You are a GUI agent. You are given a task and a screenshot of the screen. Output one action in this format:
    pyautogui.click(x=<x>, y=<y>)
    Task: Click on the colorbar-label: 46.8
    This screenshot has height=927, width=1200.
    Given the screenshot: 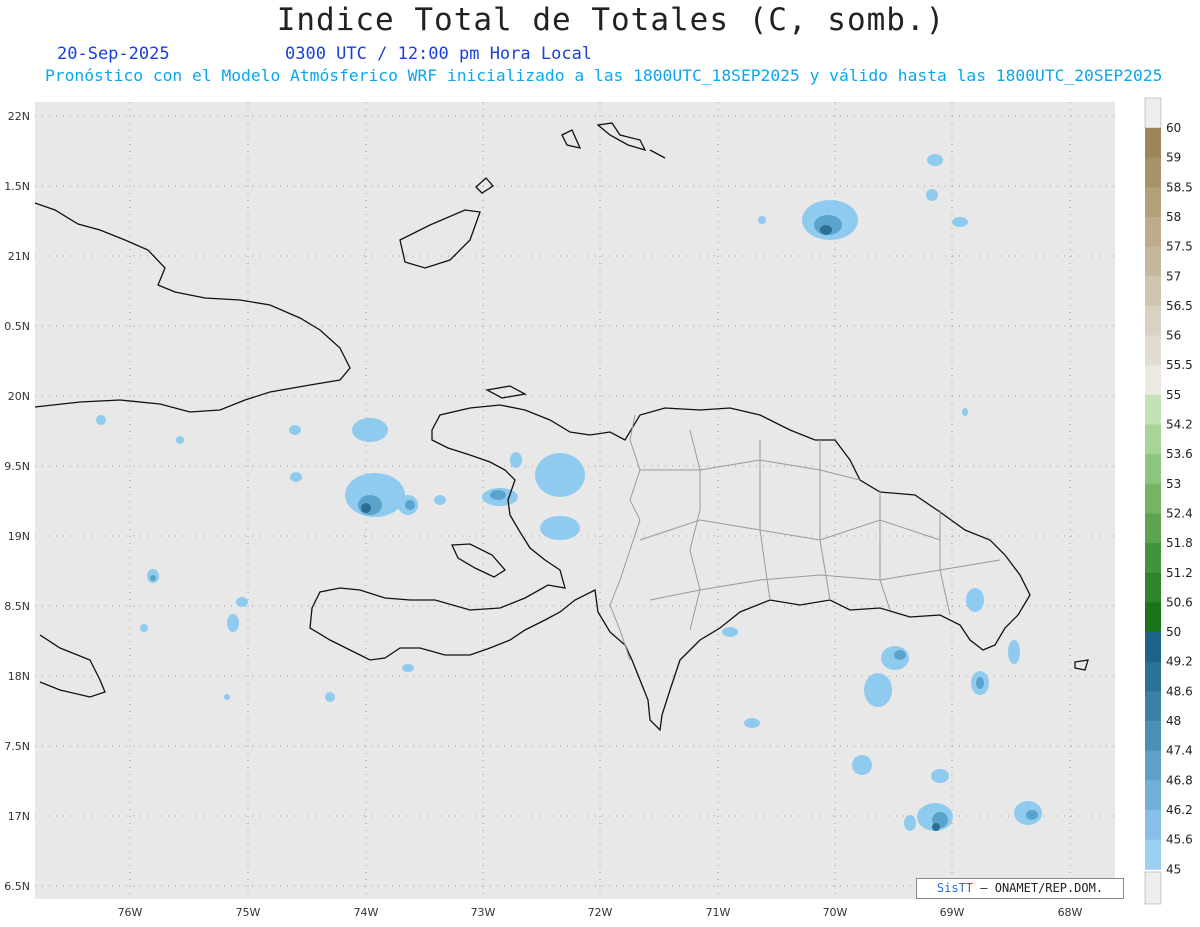 What is the action you would take?
    pyautogui.click(x=1179, y=780)
    